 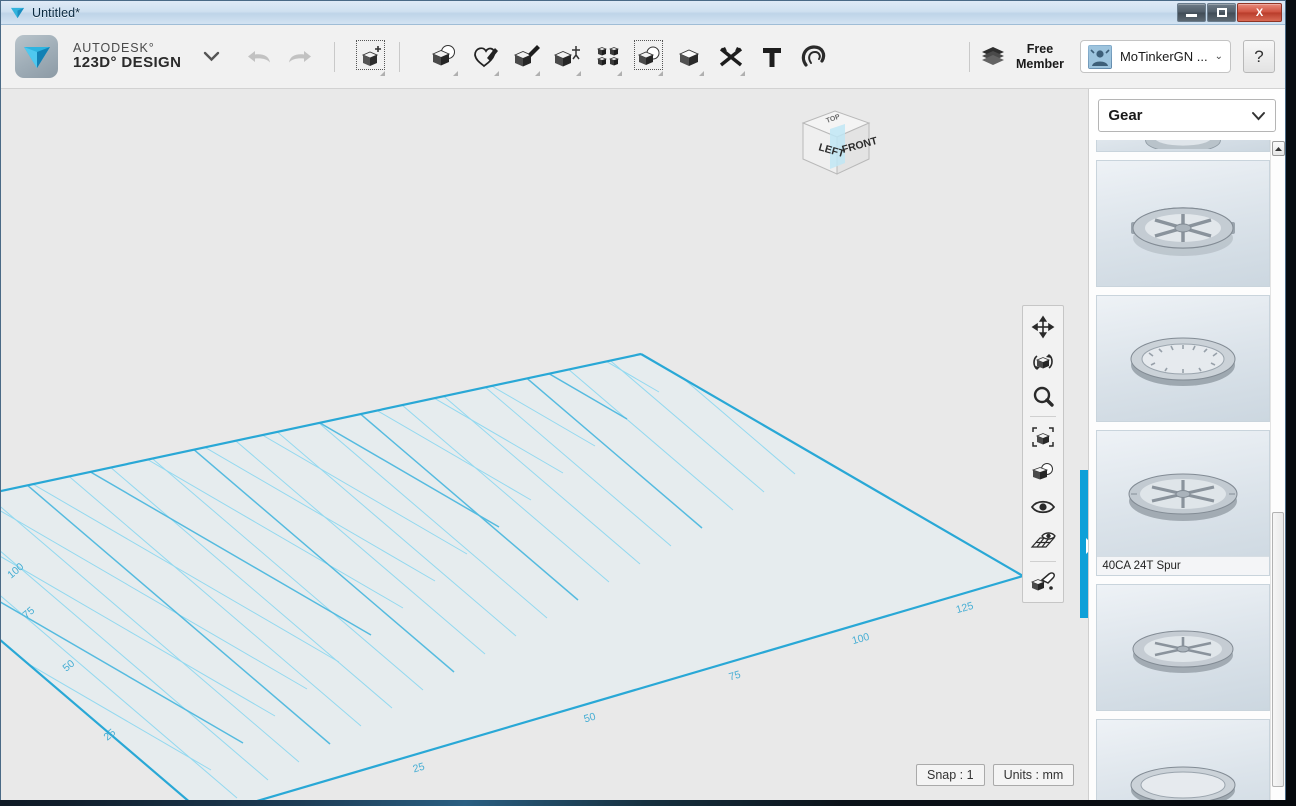 I want to click on display-mode-button, so click(x=1043, y=471).